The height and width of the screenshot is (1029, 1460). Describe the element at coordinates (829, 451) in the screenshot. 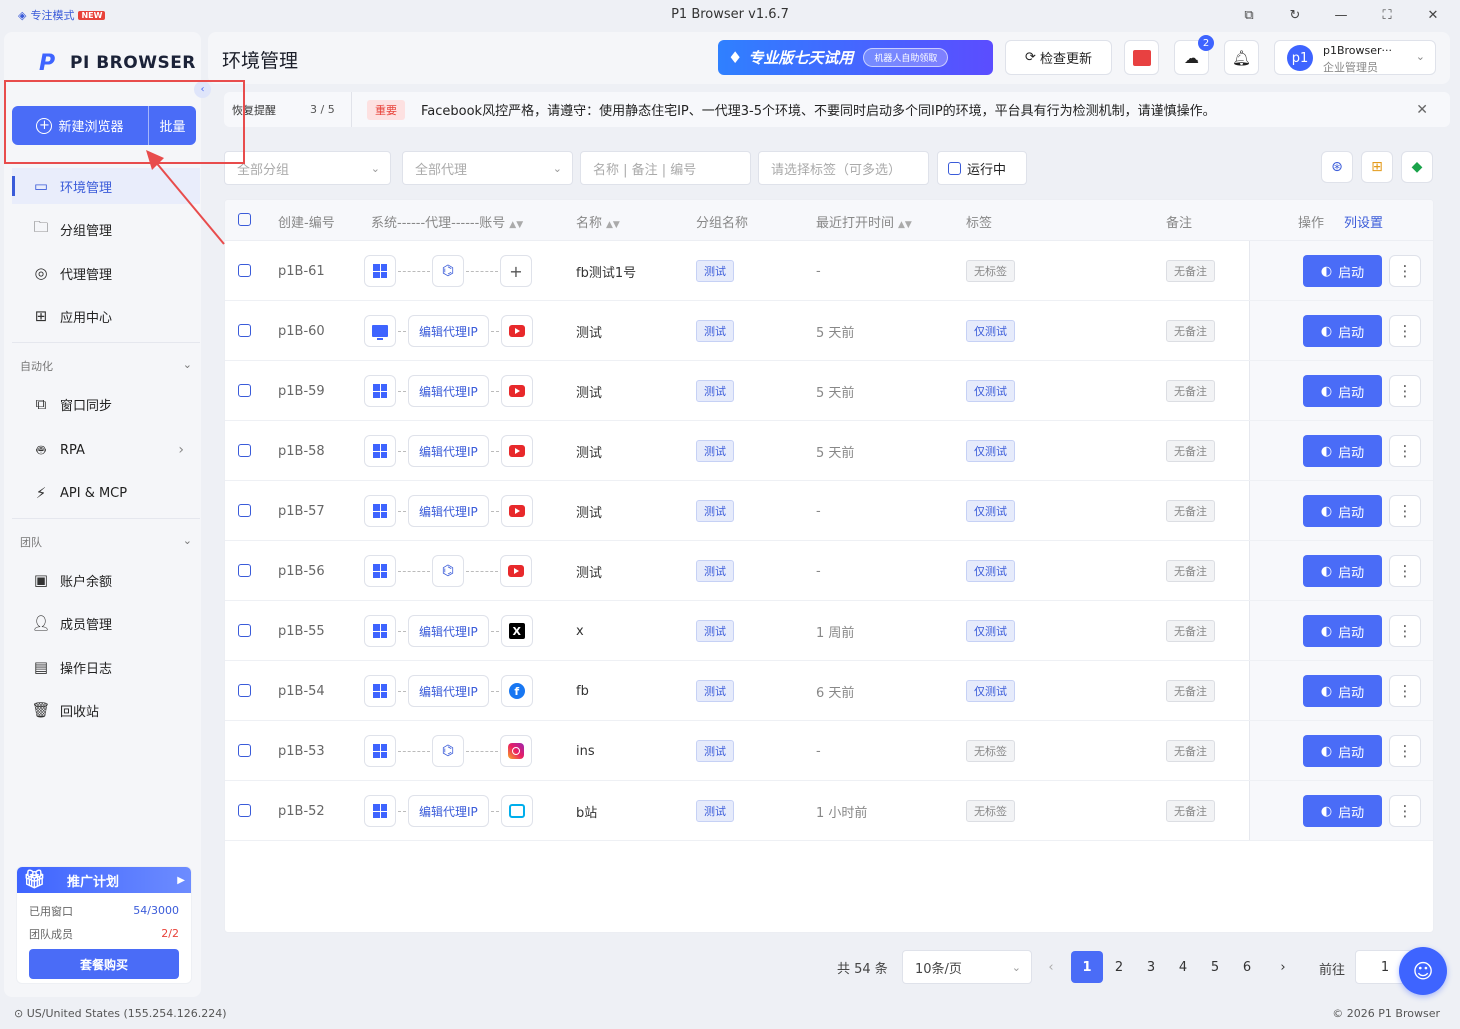

I see `table-row: p1B-58 编辑代理IP 测试 测试 5 天前 仅测试 无备注 ◐ 启动 ⋮` at that location.